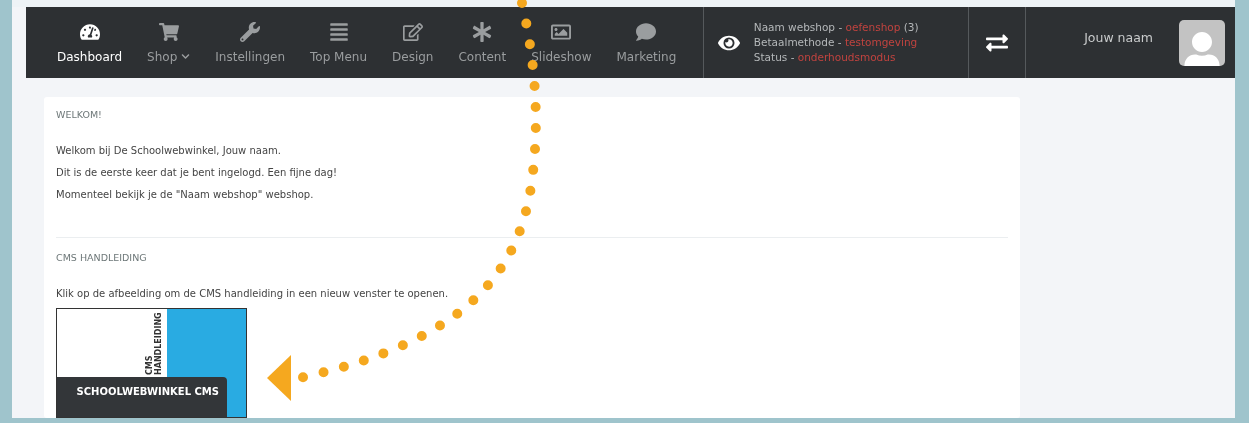 The height and width of the screenshot is (423, 1249). Describe the element at coordinates (168, 31) in the screenshot. I see `cart-icon` at that location.